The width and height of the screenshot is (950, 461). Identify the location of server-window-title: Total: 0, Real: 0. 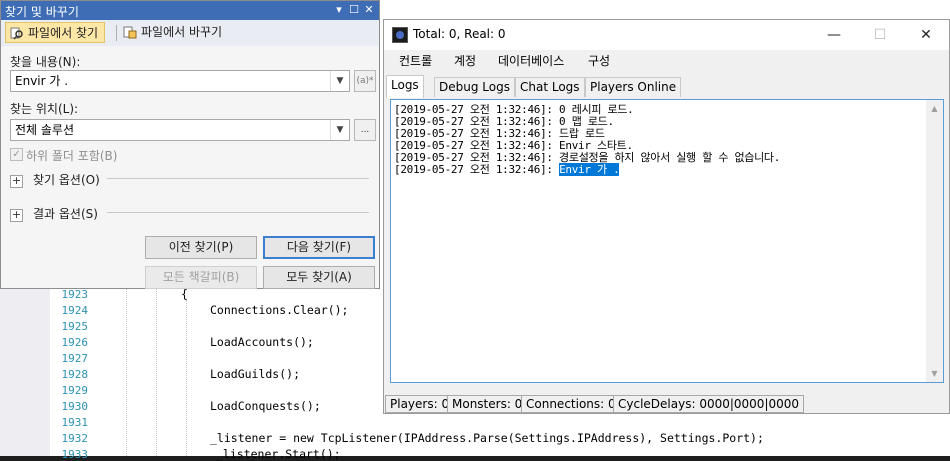
(459, 34).